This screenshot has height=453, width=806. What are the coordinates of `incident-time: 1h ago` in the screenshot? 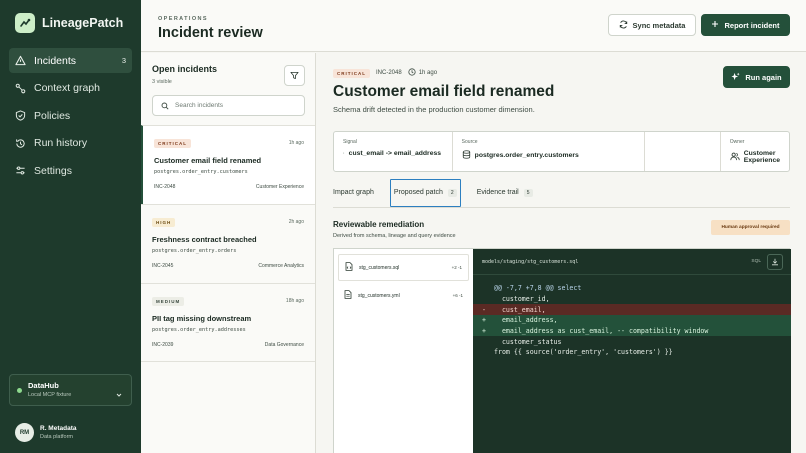 It's located at (296, 143).